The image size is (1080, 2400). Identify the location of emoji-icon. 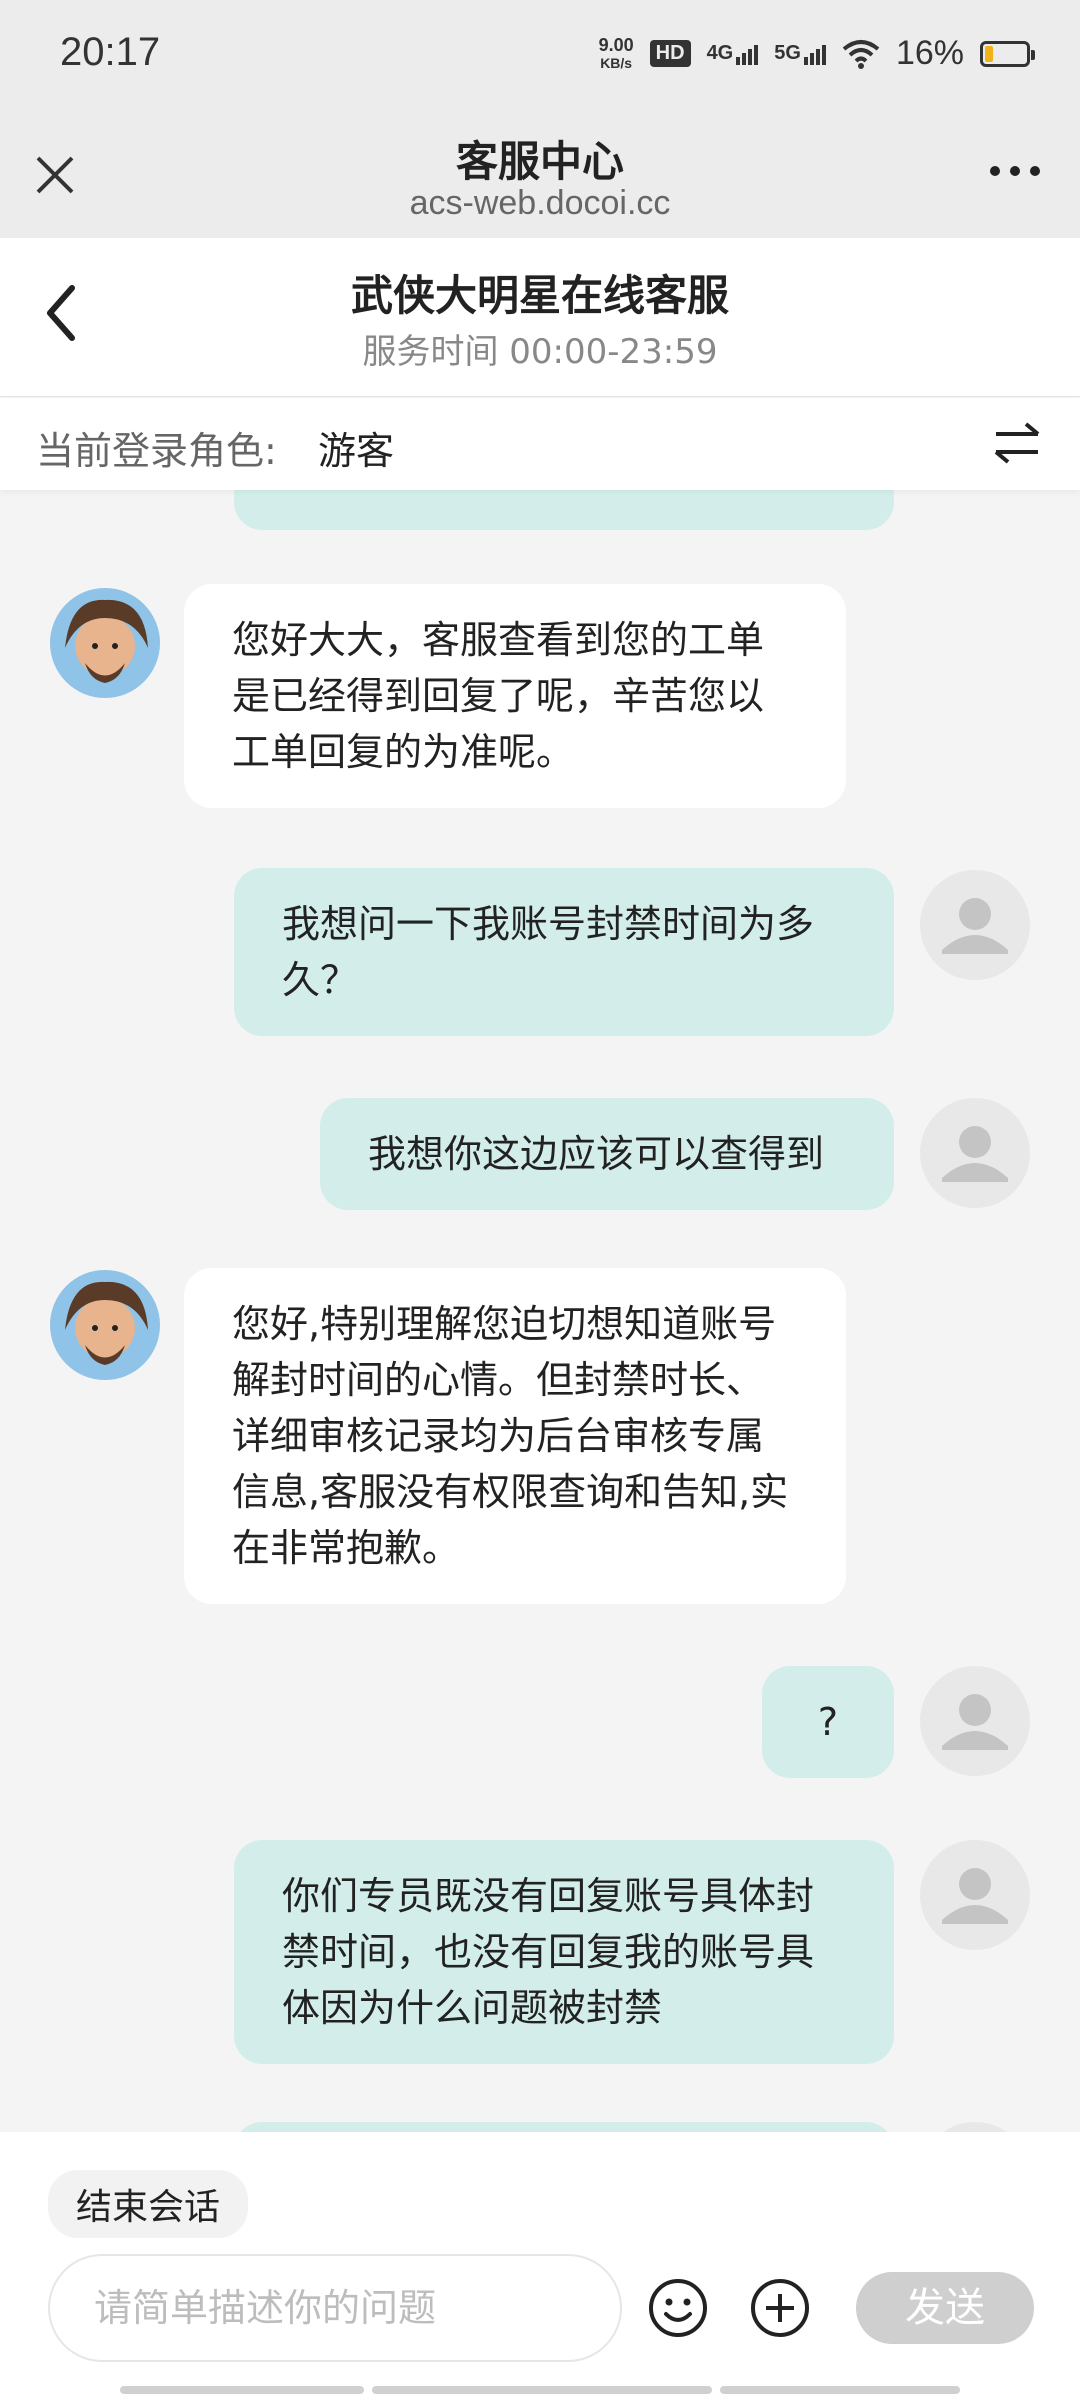
(678, 2308).